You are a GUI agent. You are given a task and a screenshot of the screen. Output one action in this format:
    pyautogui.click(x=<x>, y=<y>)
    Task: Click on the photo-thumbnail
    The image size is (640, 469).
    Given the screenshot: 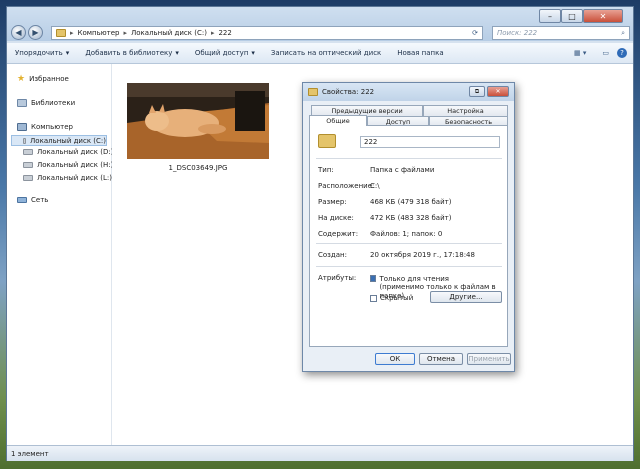 What is the action you would take?
    pyautogui.click(x=198, y=121)
    